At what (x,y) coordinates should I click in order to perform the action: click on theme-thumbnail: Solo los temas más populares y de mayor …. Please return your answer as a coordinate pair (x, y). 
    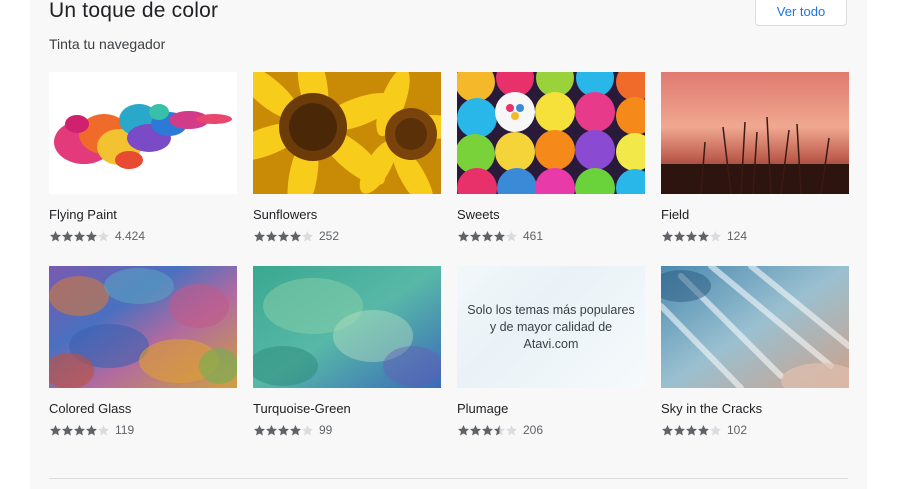
    Looking at the image, I should click on (551, 327).